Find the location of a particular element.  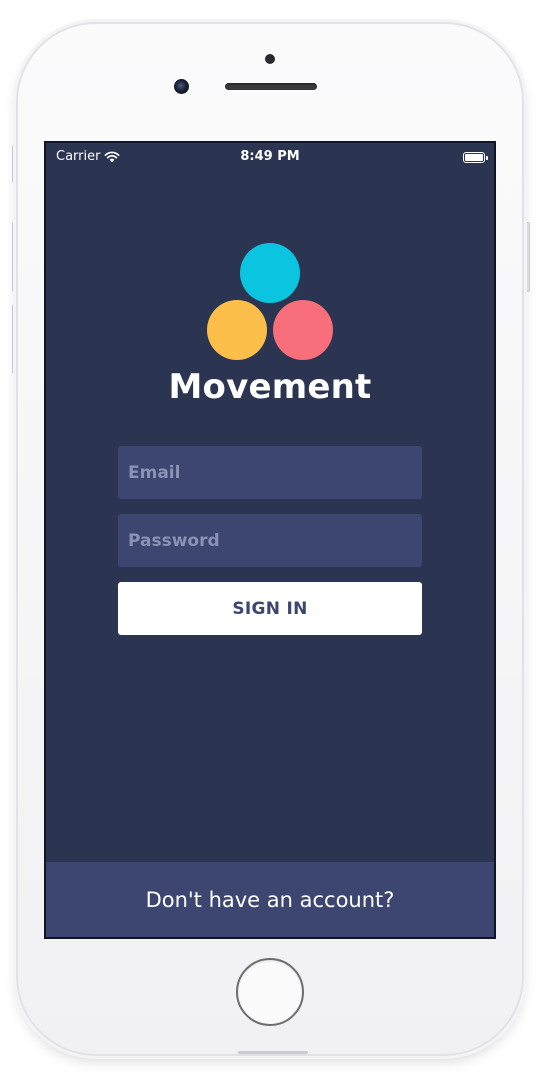

proximity-sensor is located at coordinates (270, 59).